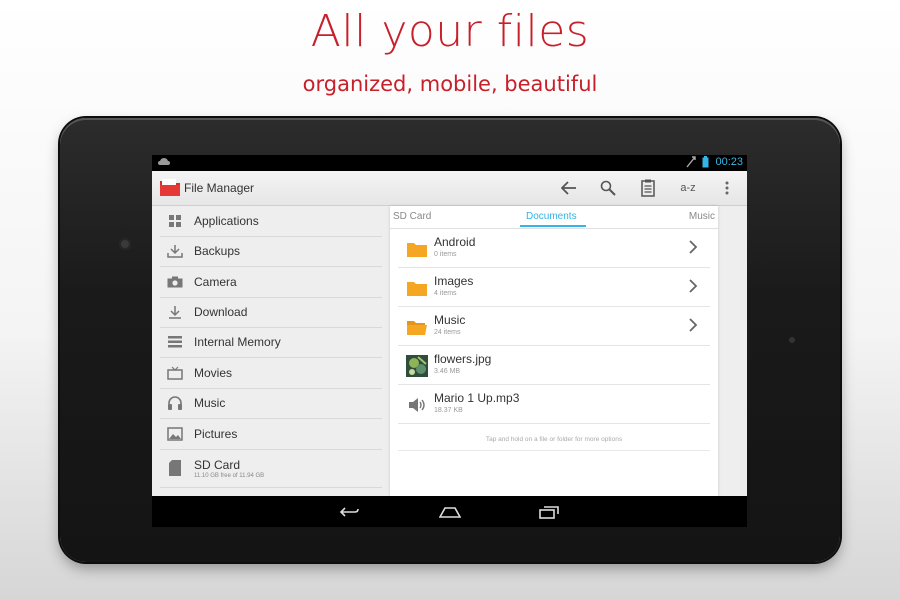 The image size is (900, 600). What do you see at coordinates (608, 188) in the screenshot?
I see `search-icon` at bounding box center [608, 188].